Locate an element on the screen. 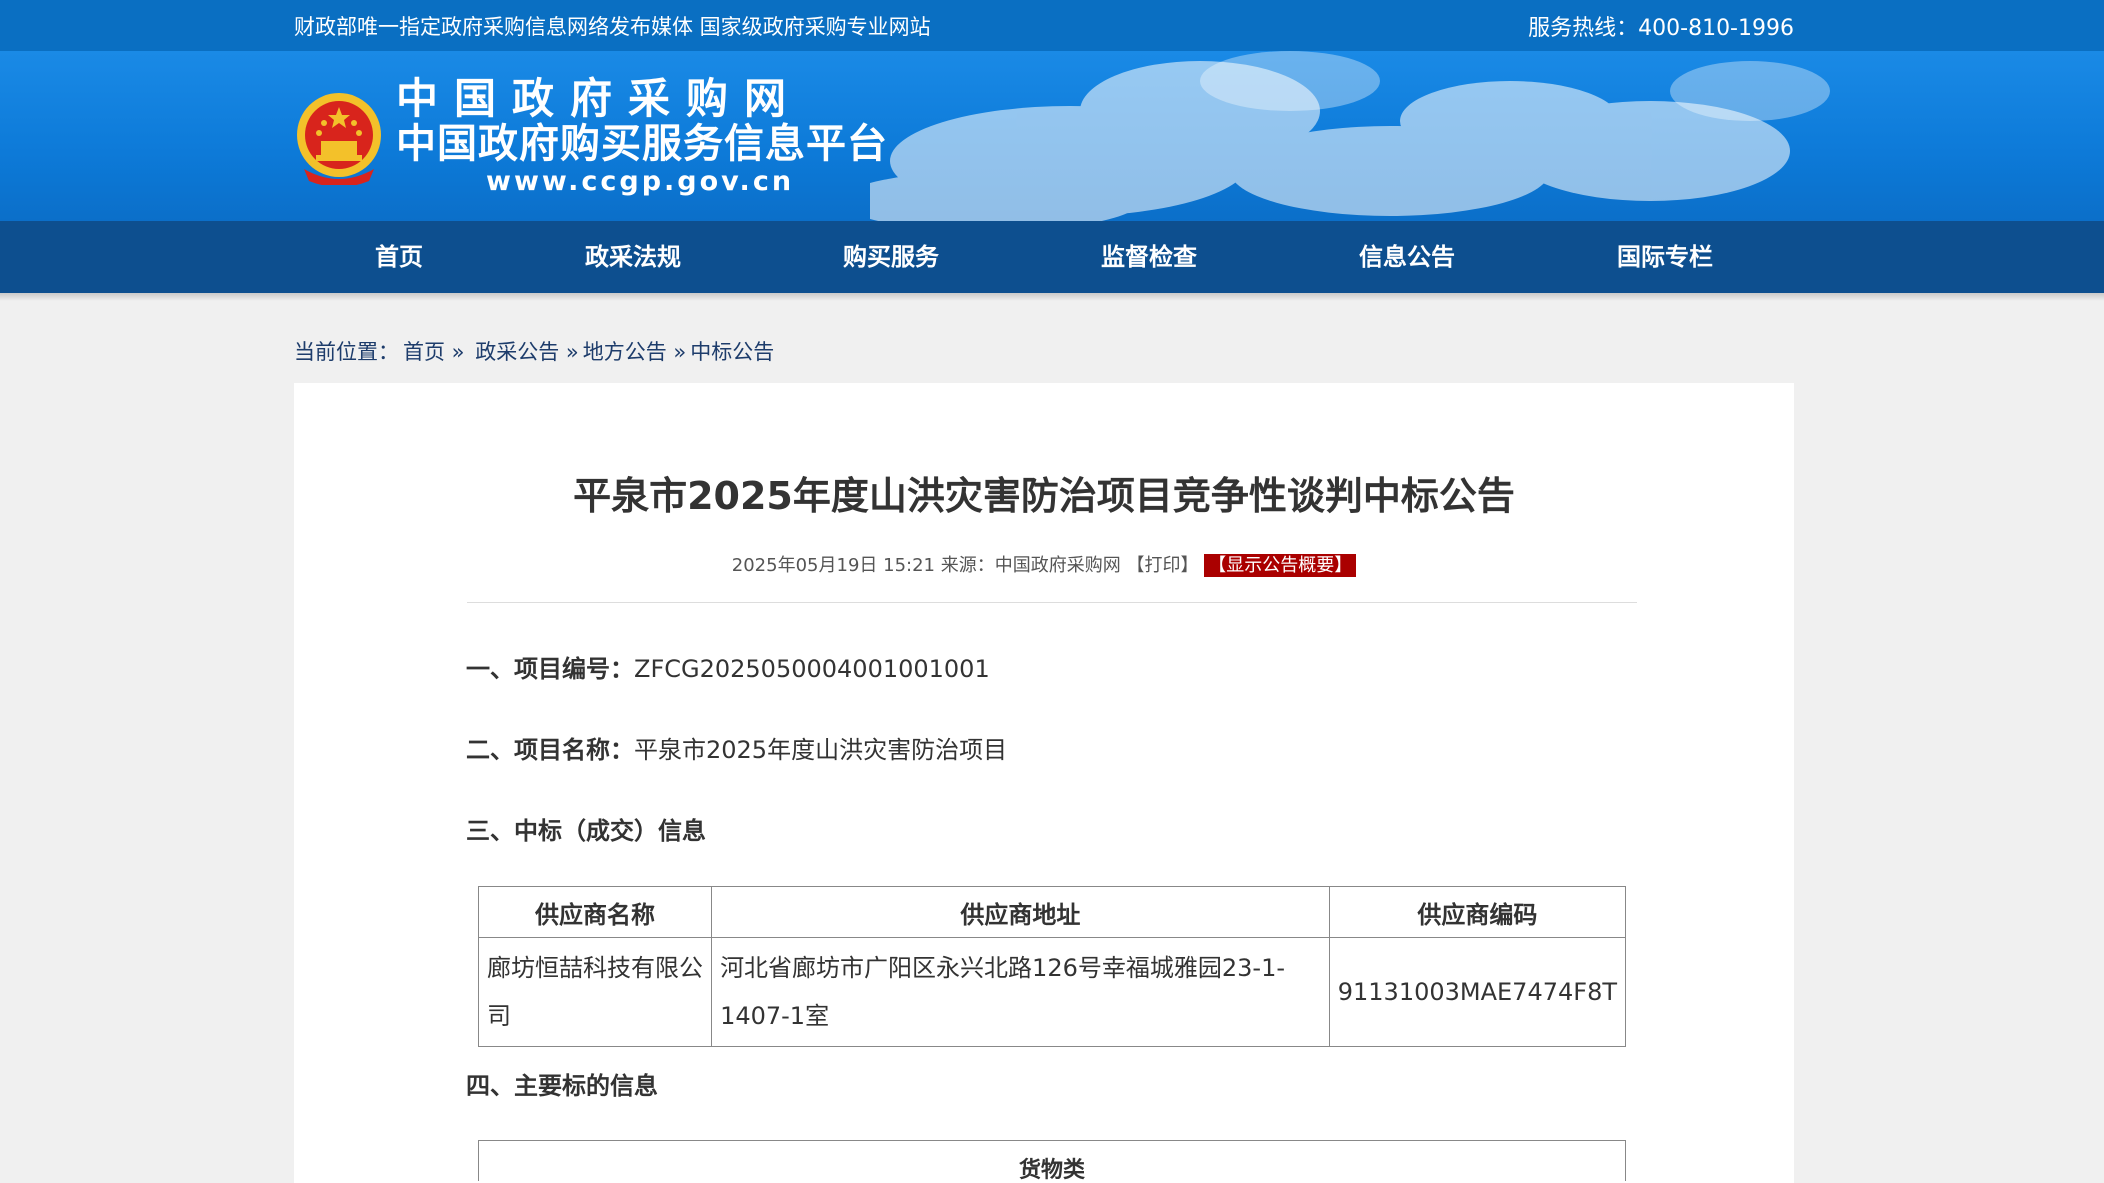  service-hotline: 服务热线：400-810-1996 is located at coordinates (1661, 28).